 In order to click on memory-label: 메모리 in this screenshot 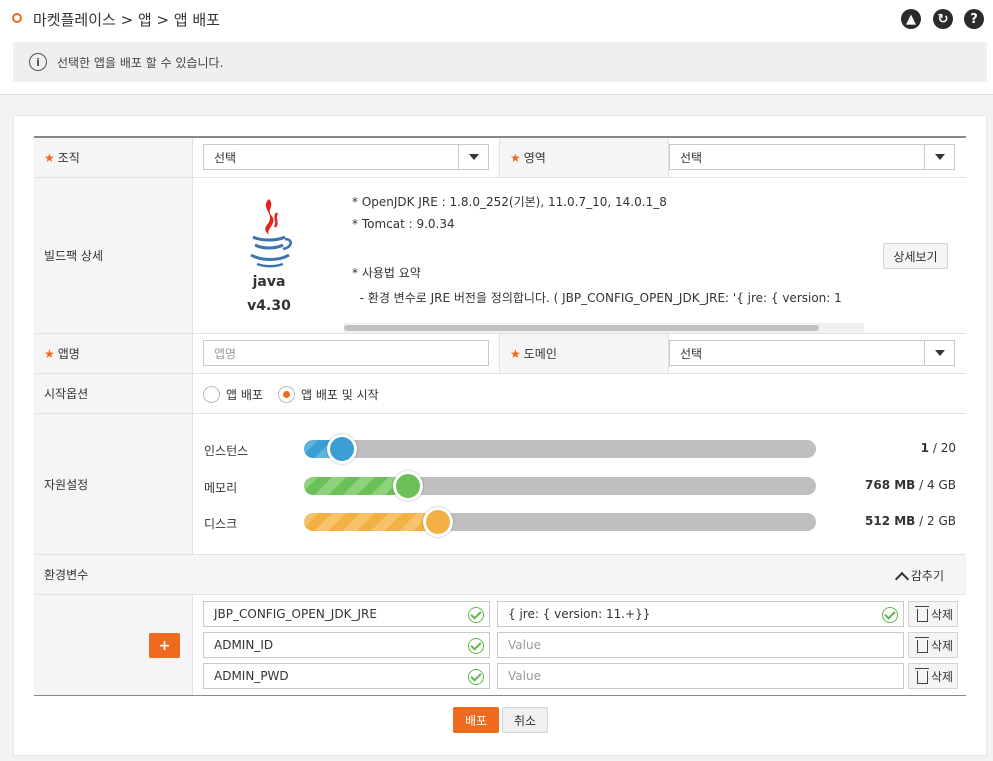, I will do `click(221, 488)`.